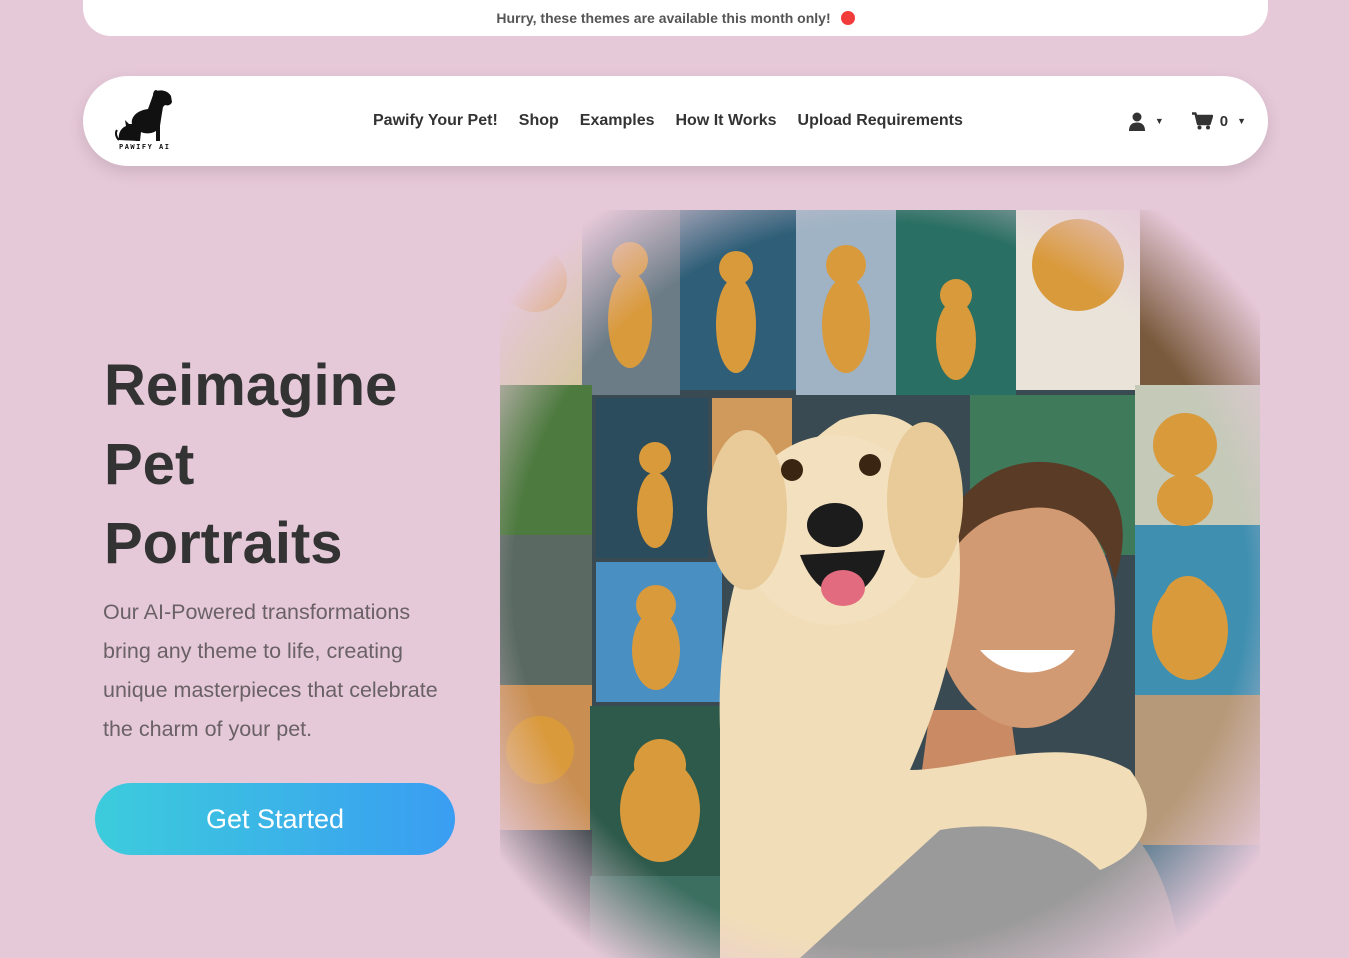  What do you see at coordinates (145, 147) in the screenshot?
I see `logo-text: PAWIFY AI` at bounding box center [145, 147].